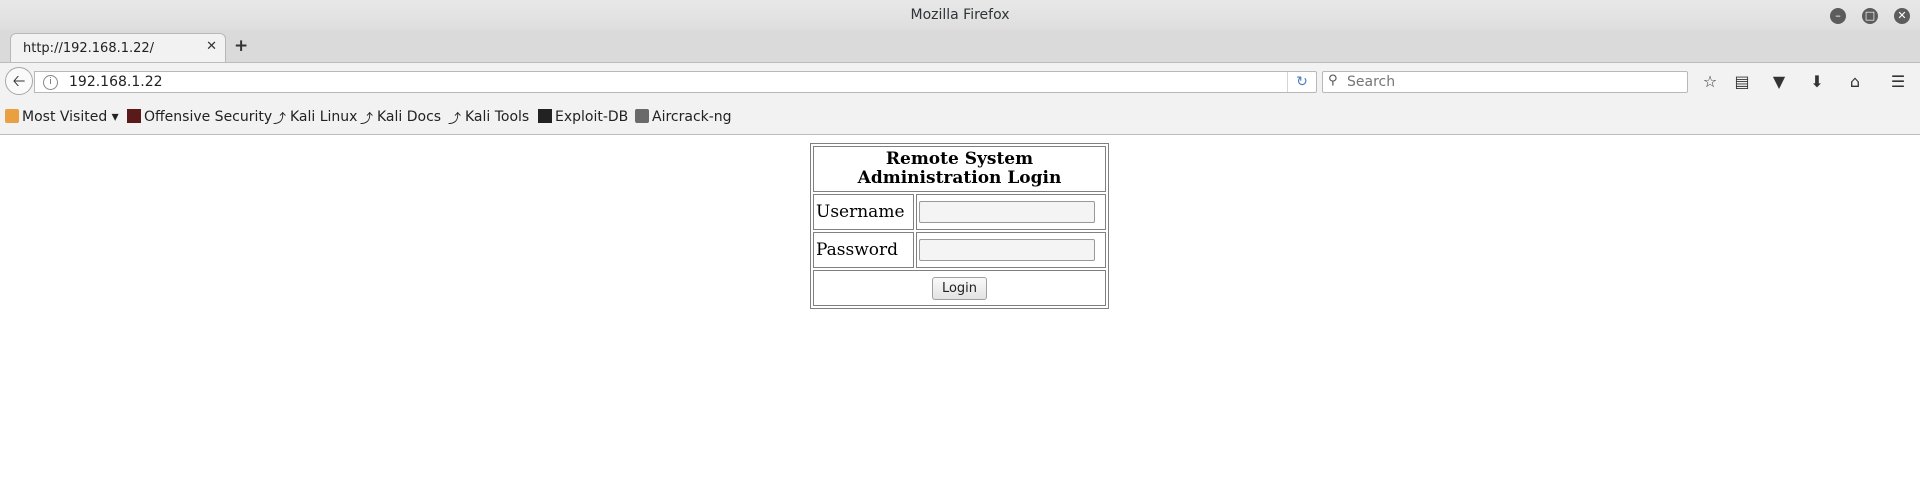  Describe the element at coordinates (1301, 82) in the screenshot. I see `reload-icon: ↻` at that location.